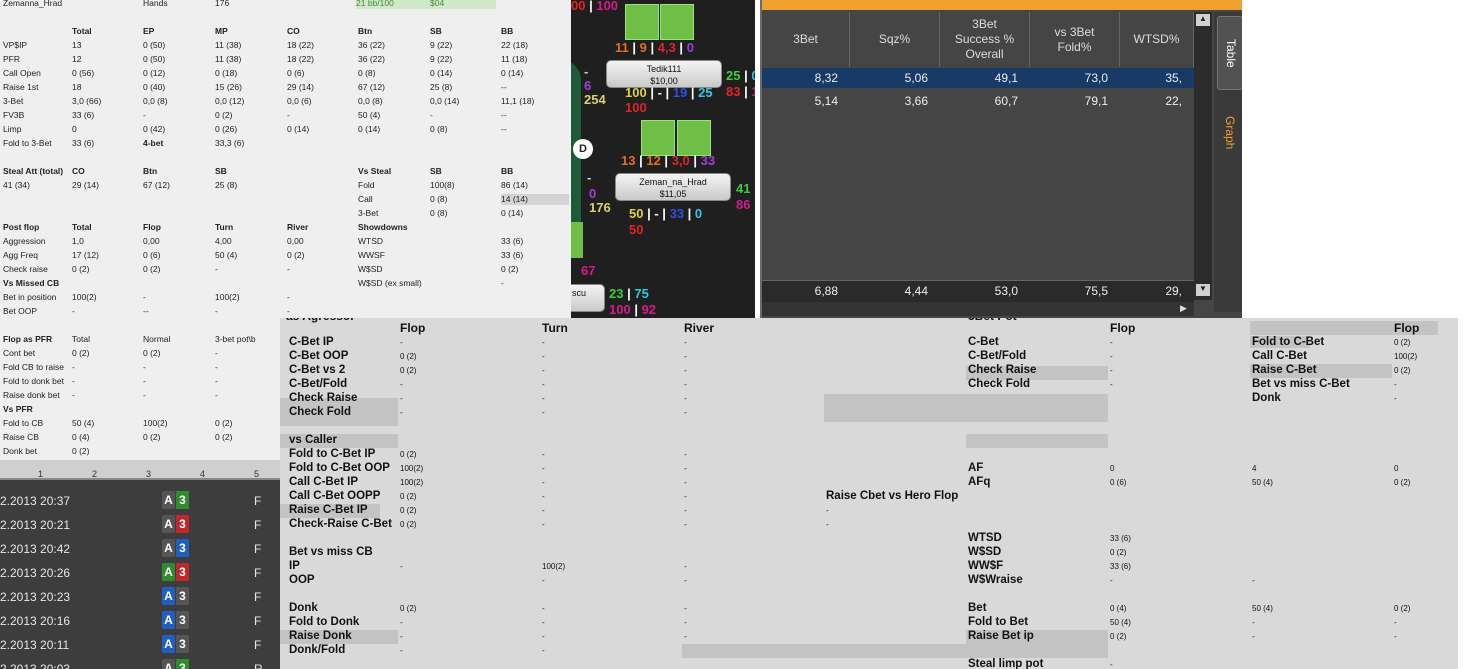 This screenshot has height=669, width=1463. I want to click on stat-label: Limp, so click(12, 129).